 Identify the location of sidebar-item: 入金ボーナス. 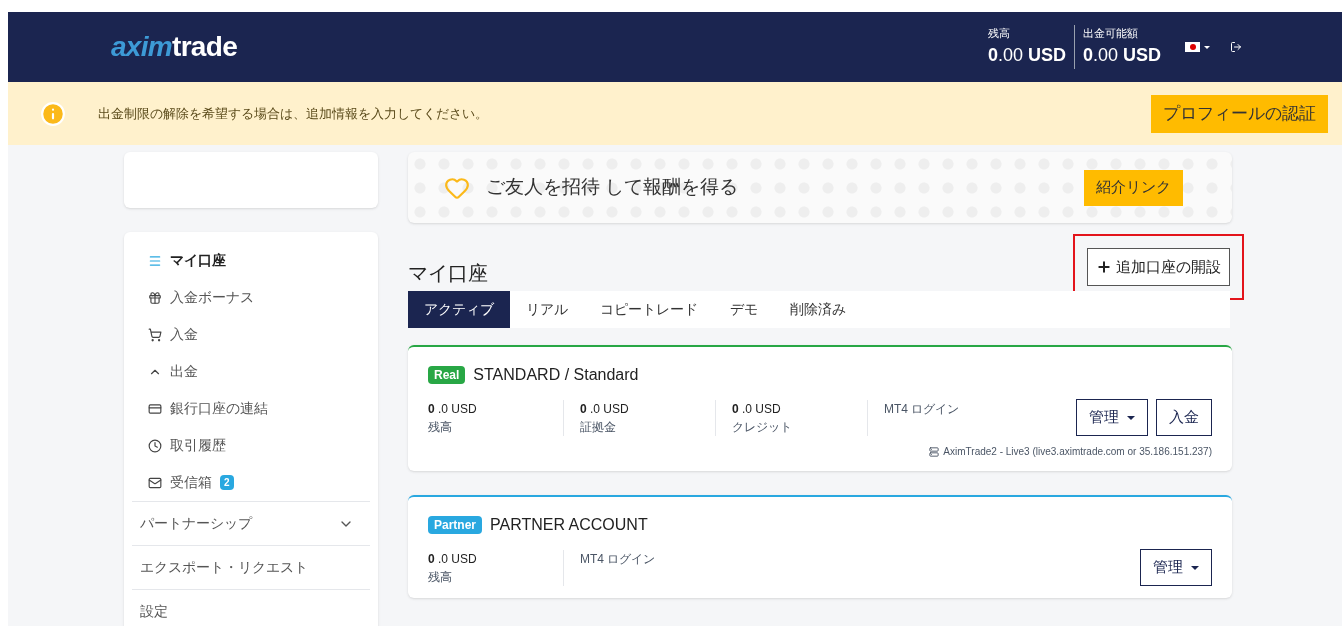
(251, 297).